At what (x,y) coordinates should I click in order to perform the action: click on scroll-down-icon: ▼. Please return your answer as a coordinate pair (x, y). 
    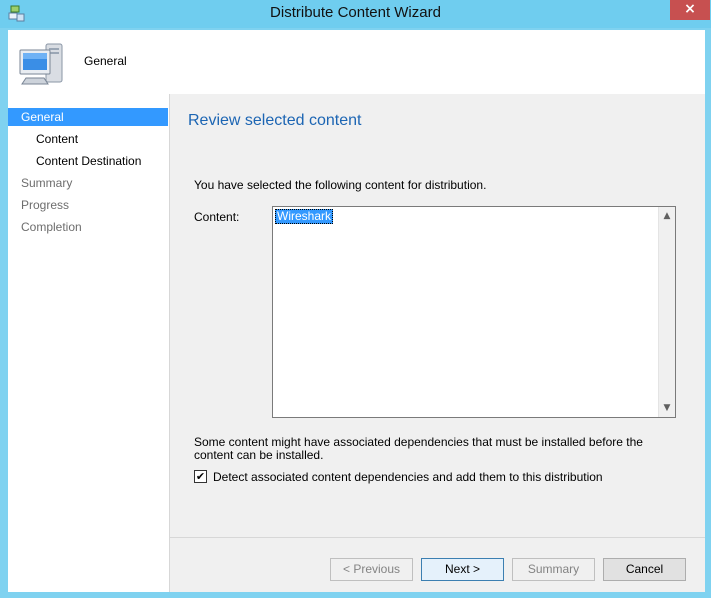
    Looking at the image, I should click on (667, 408).